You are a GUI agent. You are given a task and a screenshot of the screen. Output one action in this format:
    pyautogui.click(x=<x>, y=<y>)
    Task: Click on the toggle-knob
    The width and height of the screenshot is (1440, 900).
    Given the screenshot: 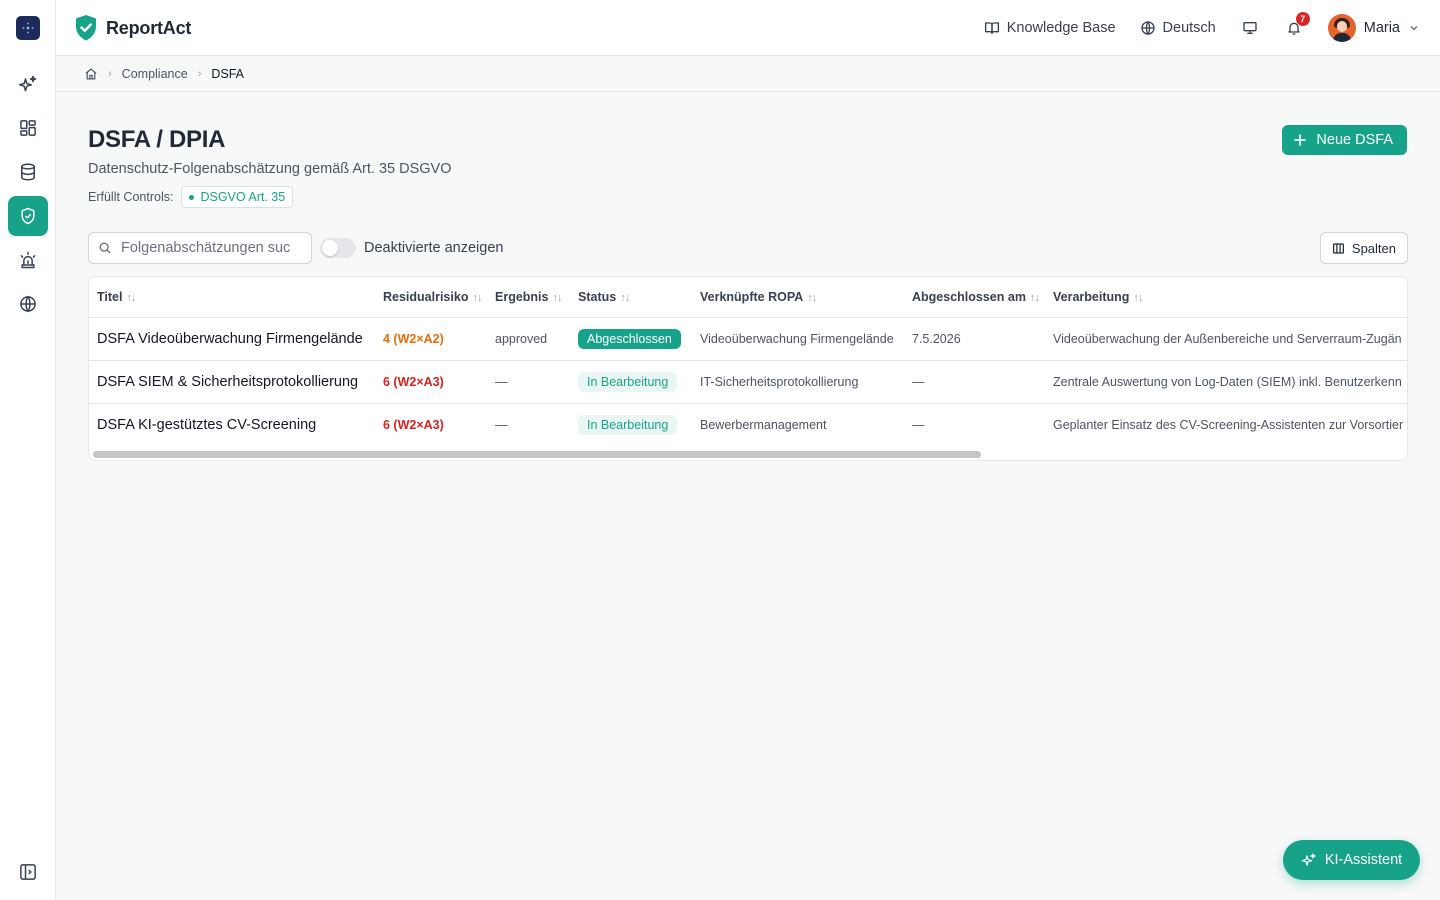 What is the action you would take?
    pyautogui.click(x=330, y=248)
    